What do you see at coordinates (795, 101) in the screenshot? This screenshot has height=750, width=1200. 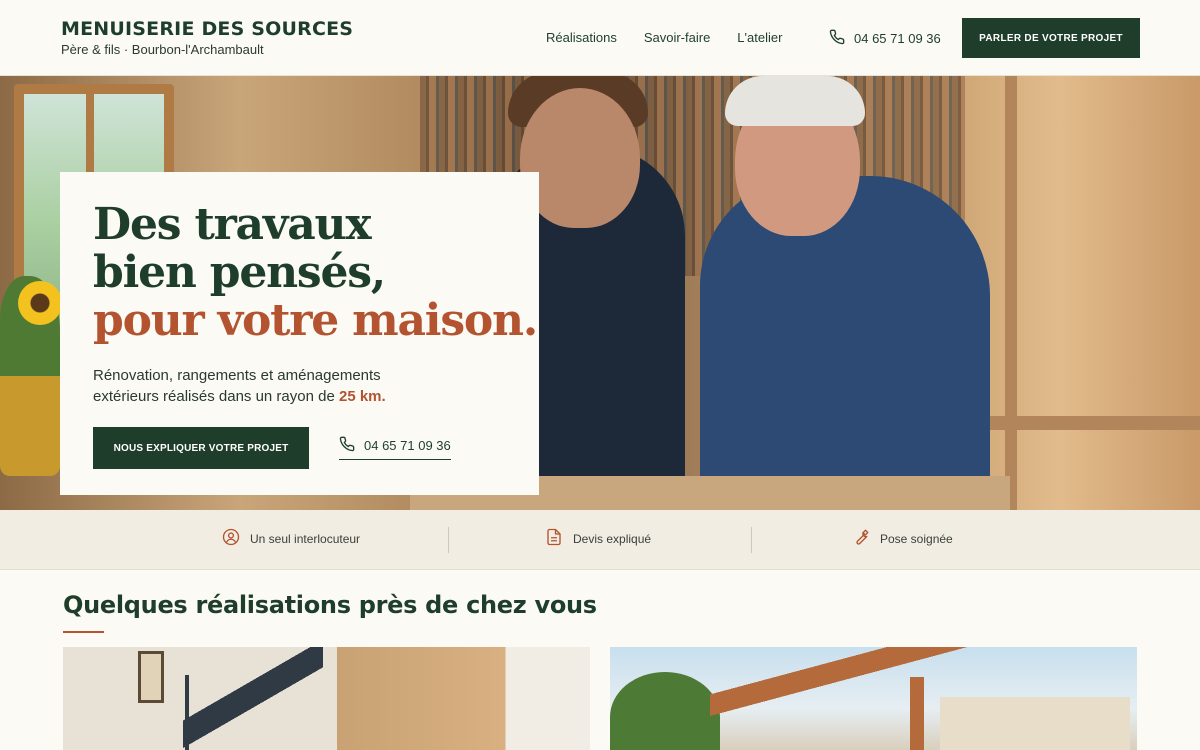 I see `hero-photo-hair-old` at bounding box center [795, 101].